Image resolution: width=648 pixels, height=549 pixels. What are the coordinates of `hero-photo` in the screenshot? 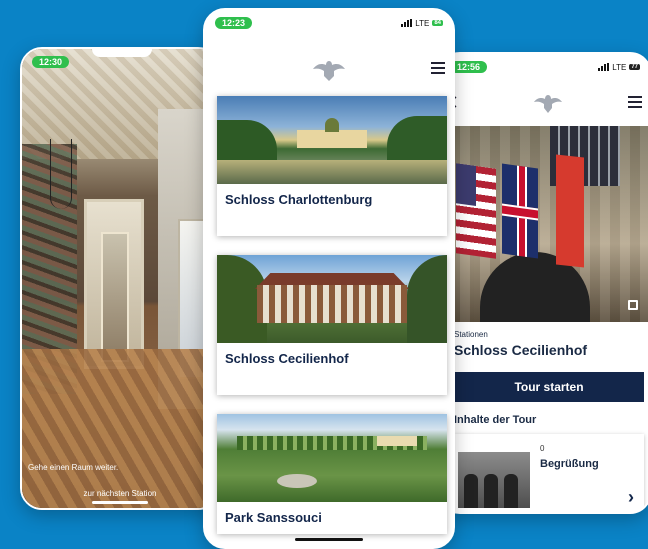 It's located at (544, 224).